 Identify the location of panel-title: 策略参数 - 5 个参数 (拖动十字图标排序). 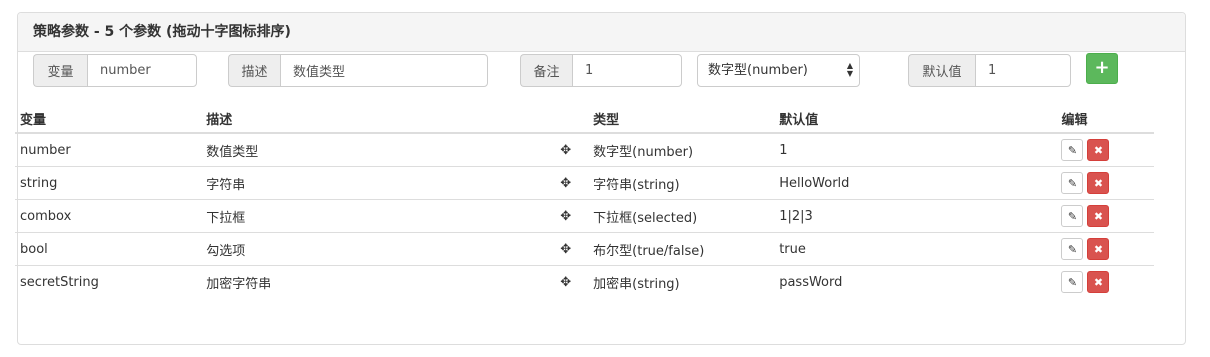
(601, 32).